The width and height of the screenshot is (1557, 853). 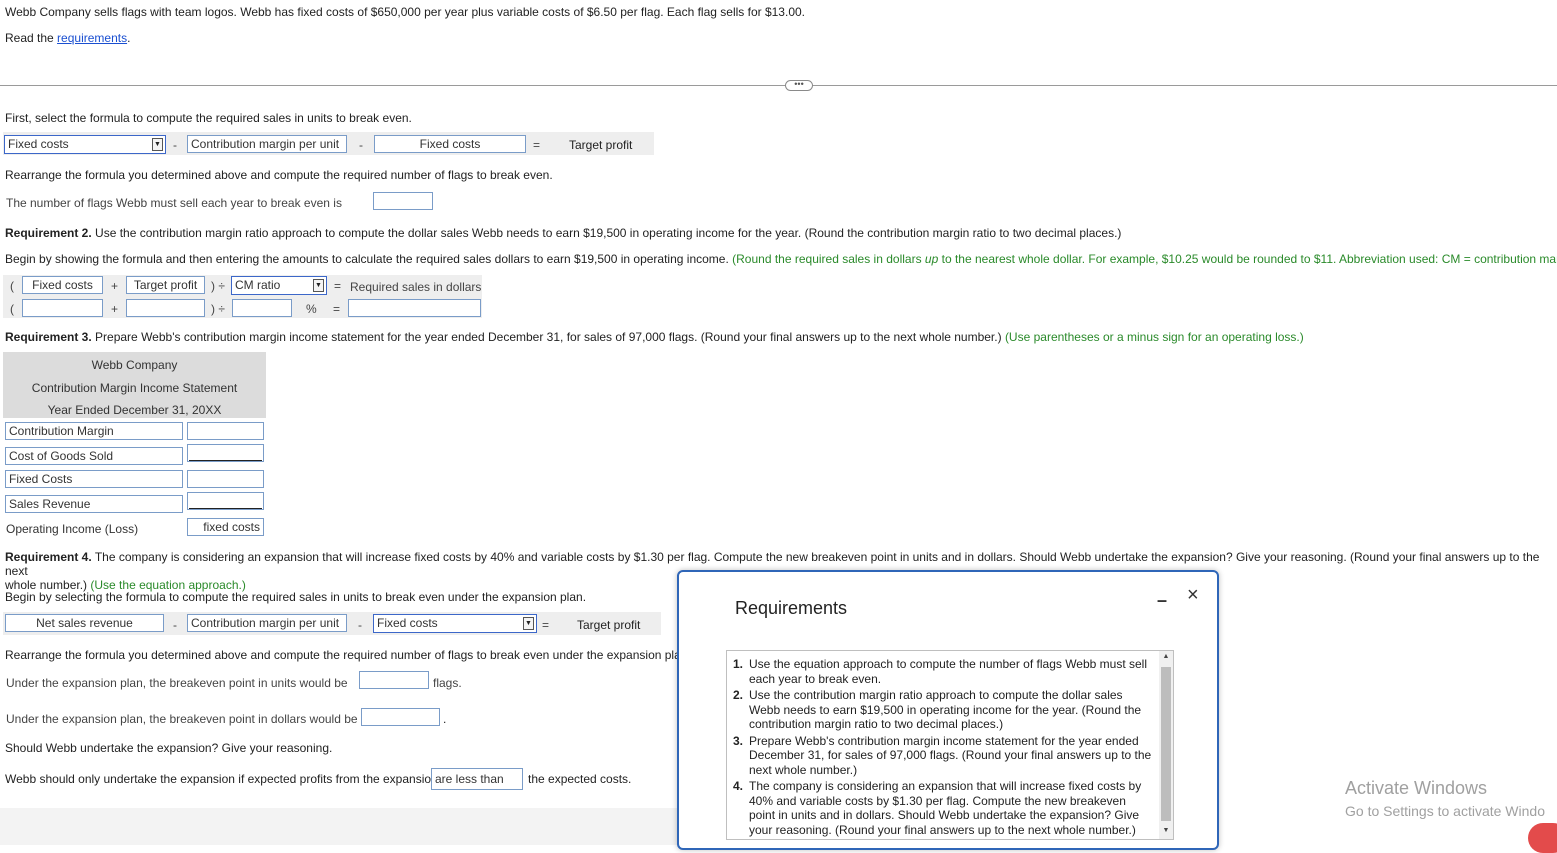 What do you see at coordinates (338, 286) in the screenshot?
I see `req2-row1-eq: =` at bounding box center [338, 286].